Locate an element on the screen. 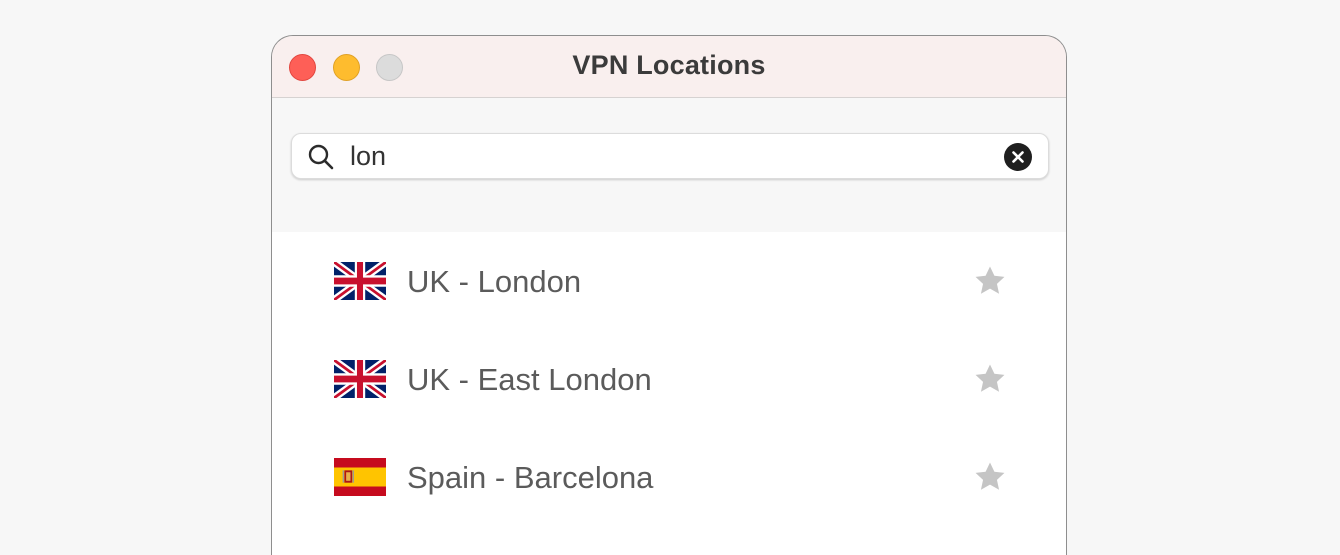  location-row-uk-east-london: UK - East London is located at coordinates (669, 379).